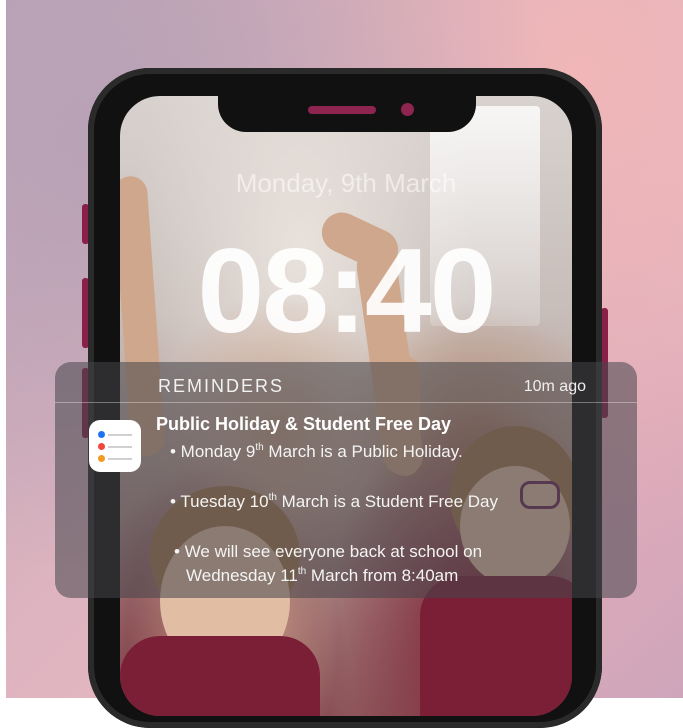 This screenshot has width=683, height=728. What do you see at coordinates (387, 501) in the screenshot?
I see `bullet-text: March is a Student Free Day` at bounding box center [387, 501].